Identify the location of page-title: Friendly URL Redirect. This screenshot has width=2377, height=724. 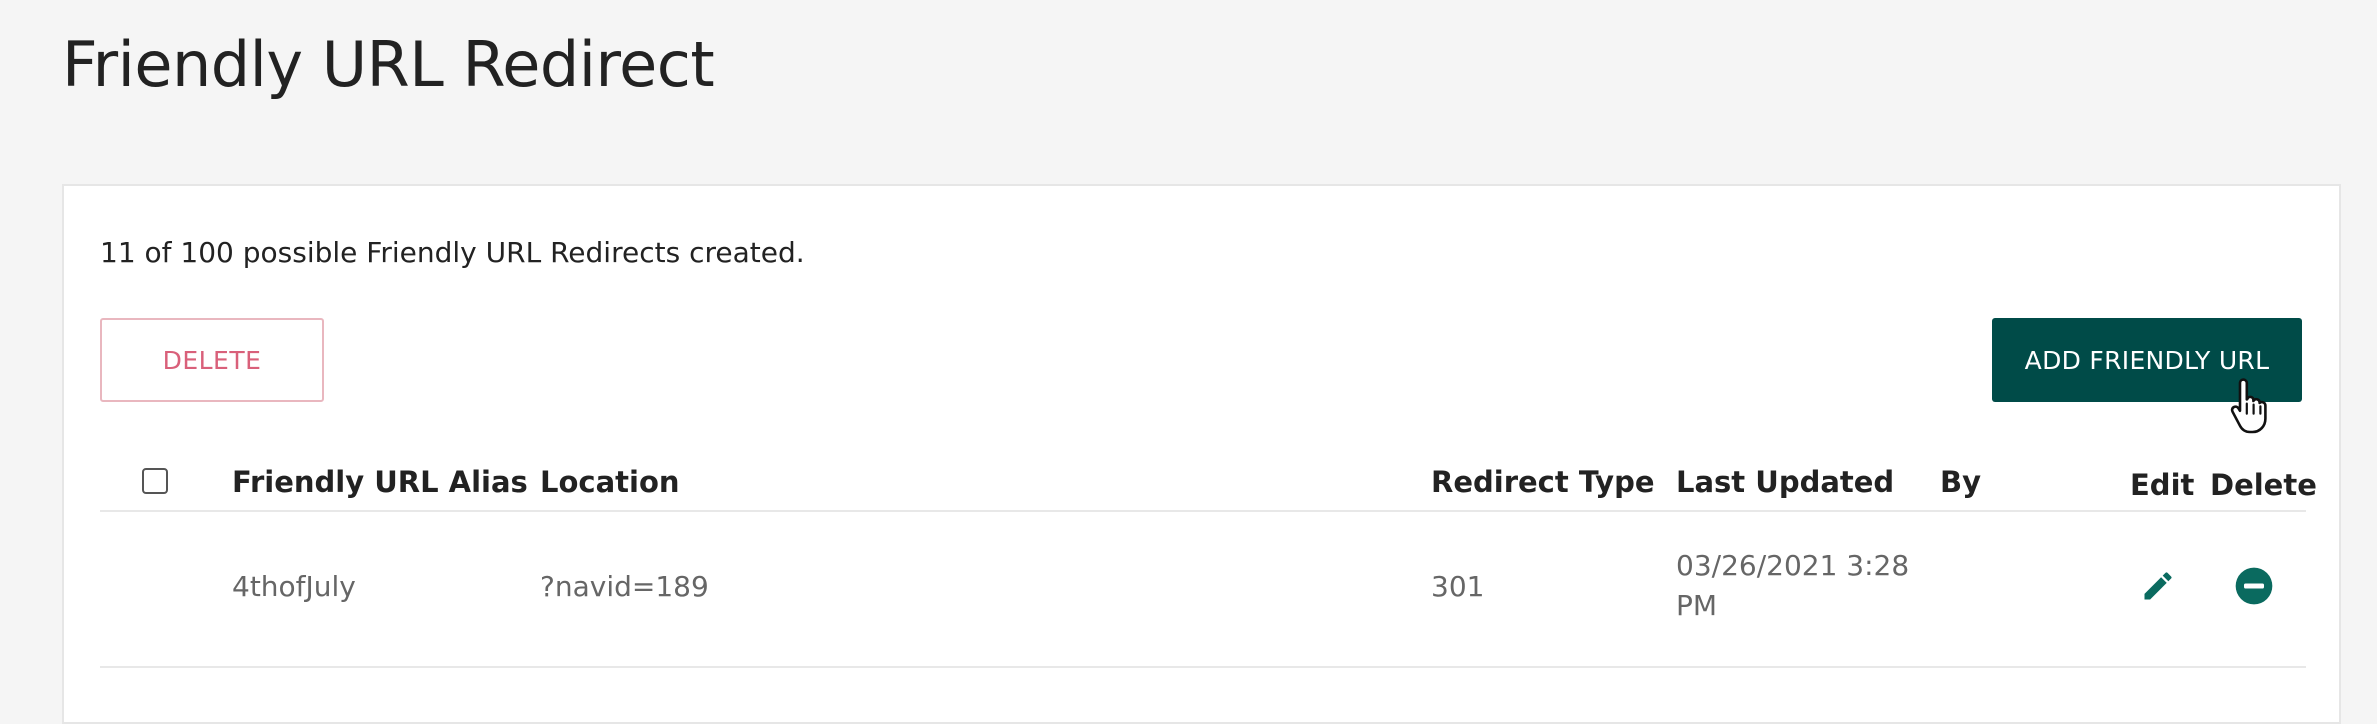
(388, 64).